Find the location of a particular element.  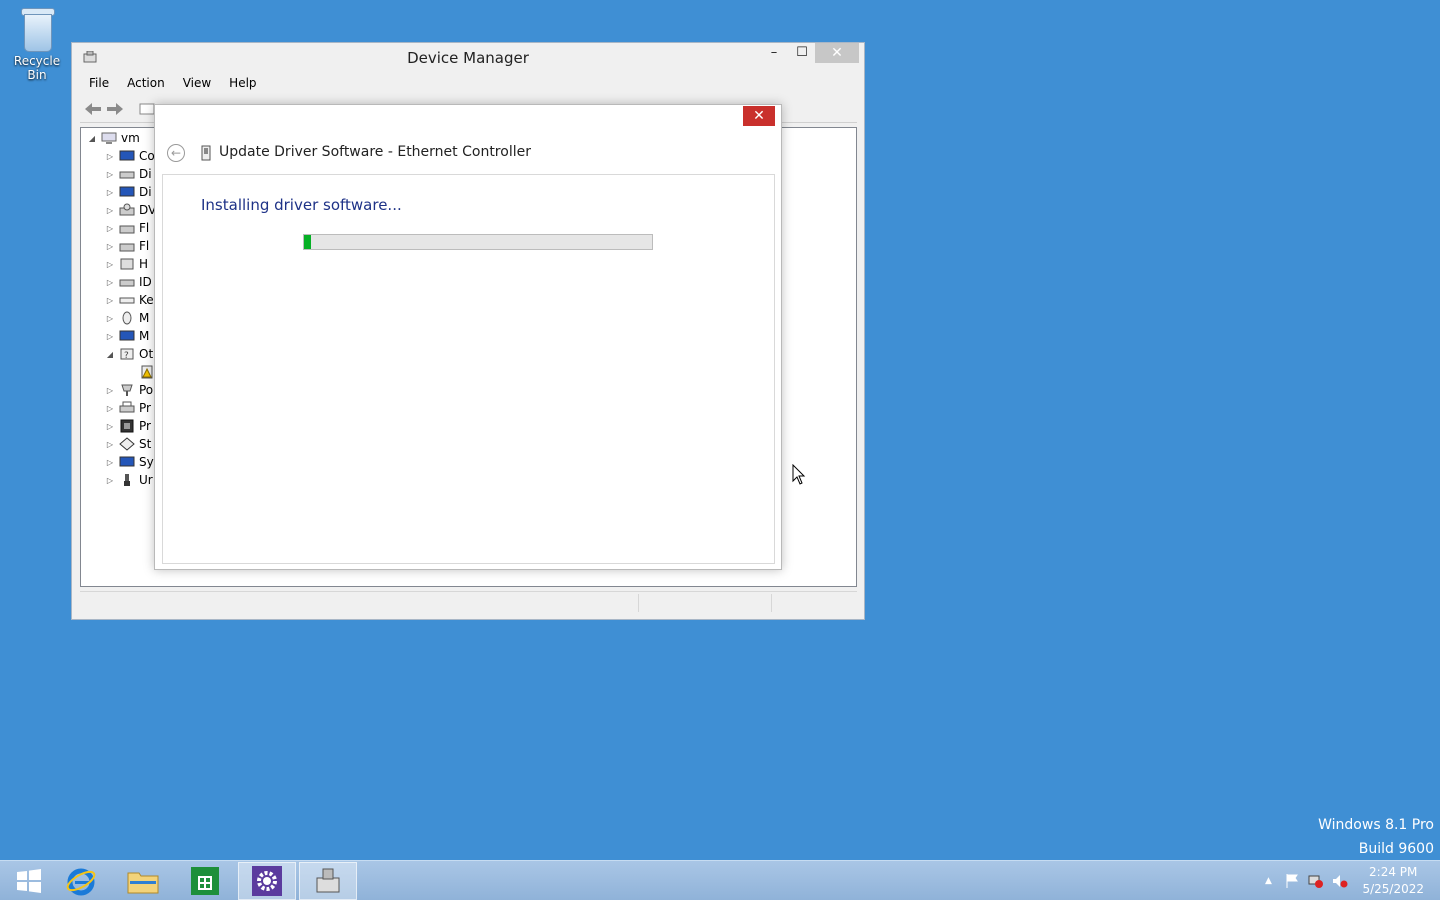

recycle-bin-shortcut: Recycle Bin is located at coordinates (37, 44).